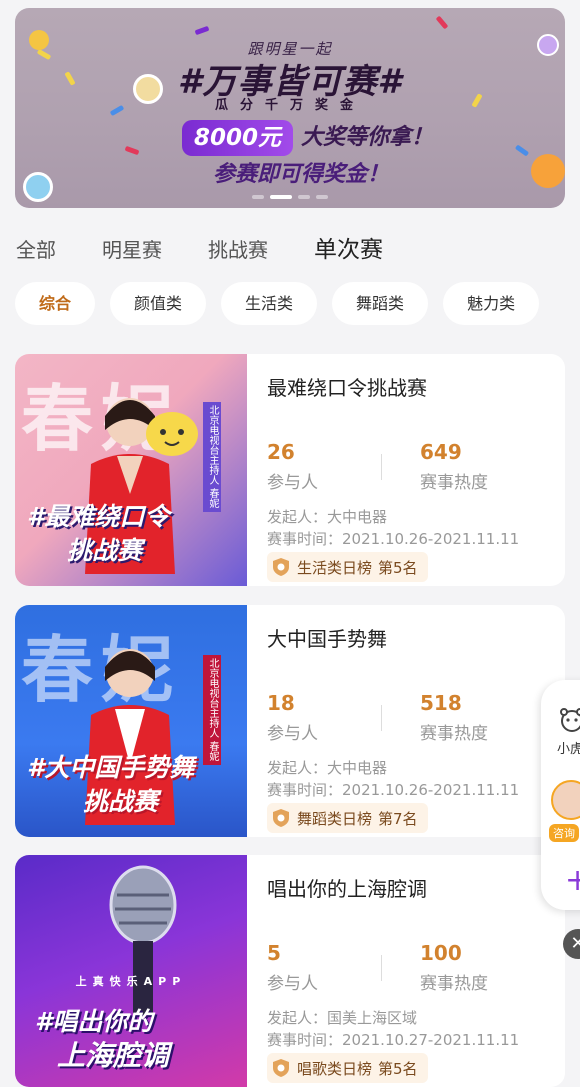  Describe the element at coordinates (274, 953) in the screenshot. I see `participants-count: 5` at that location.